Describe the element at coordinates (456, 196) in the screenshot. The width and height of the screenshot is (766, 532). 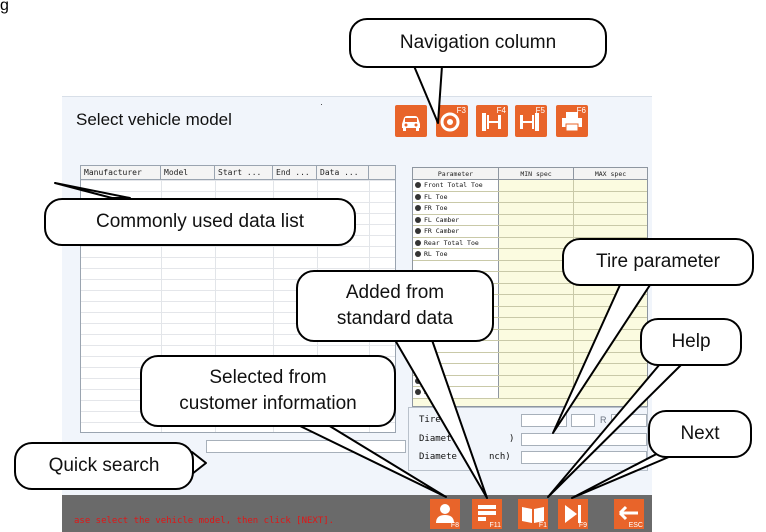
I see `parameter-name: FL Toe` at that location.